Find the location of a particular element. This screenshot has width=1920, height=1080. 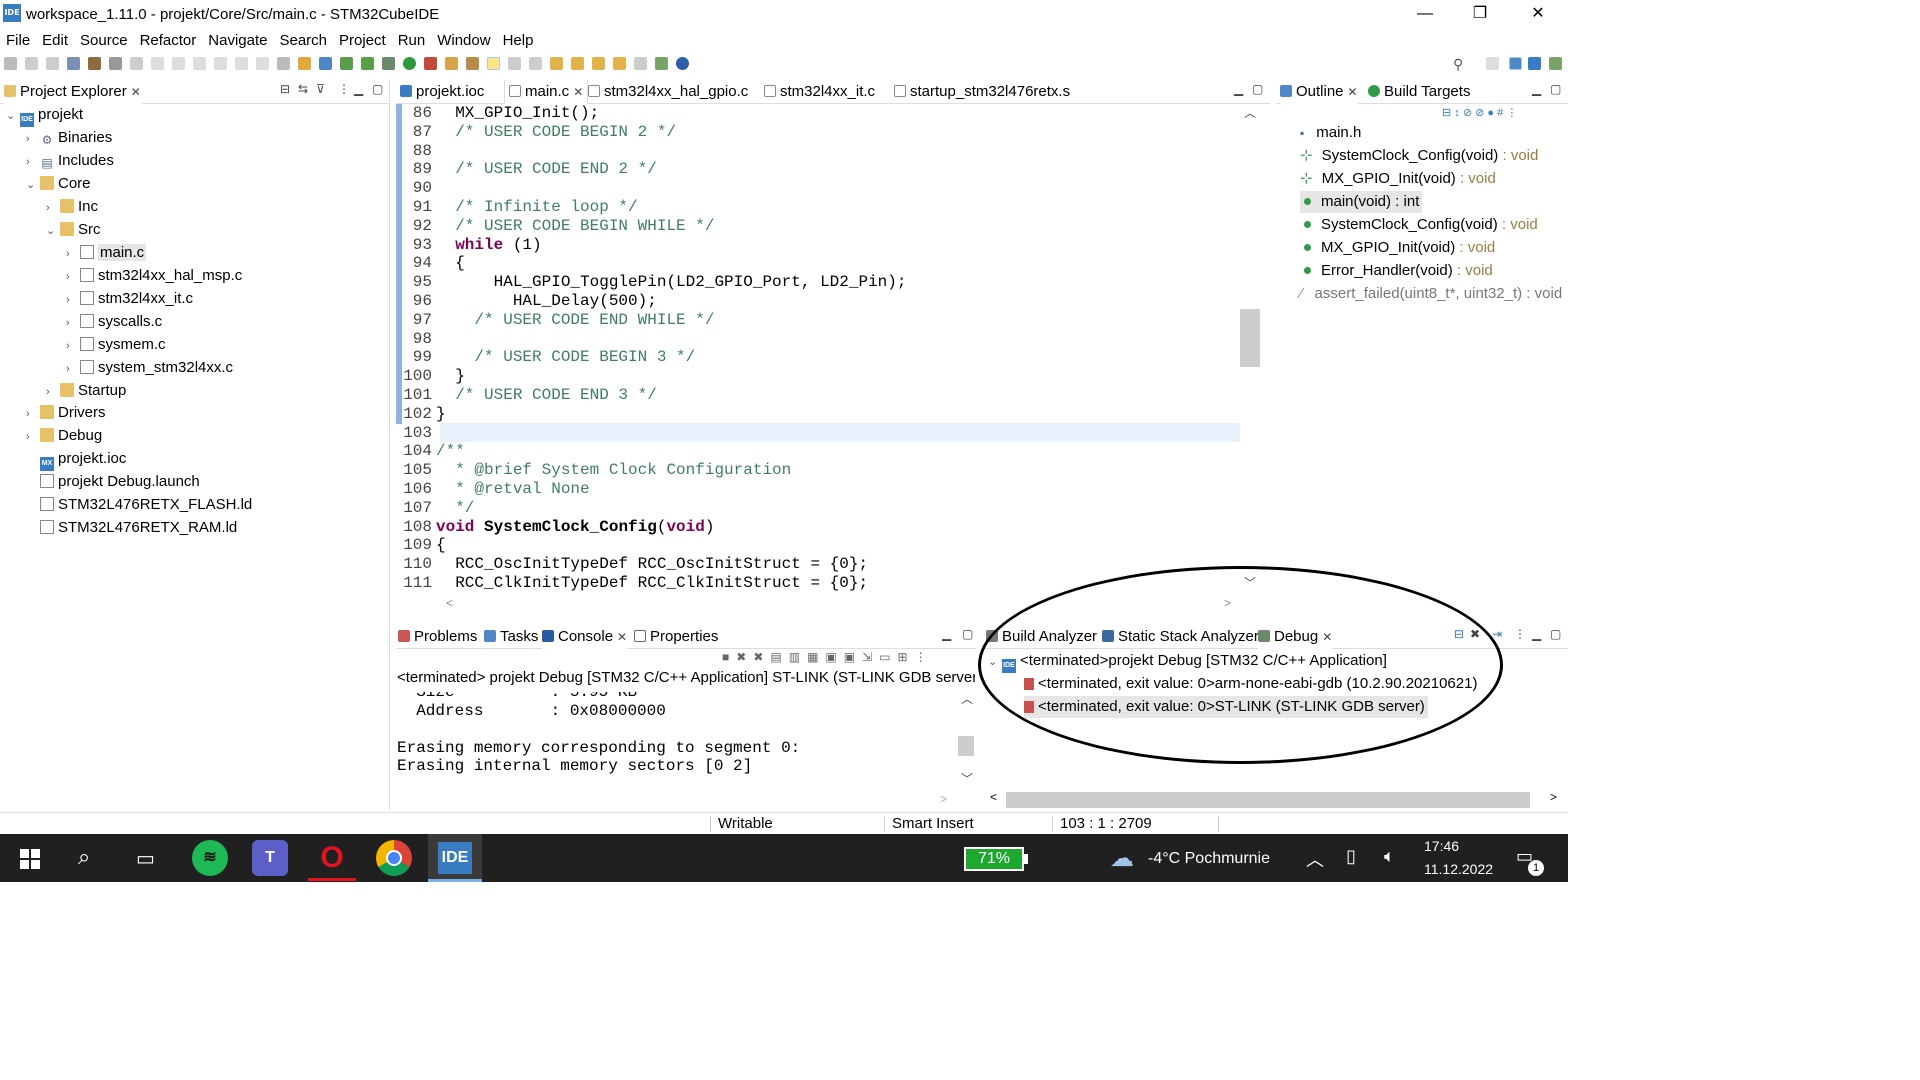

code-line: 105 * @brief System Clock Configuration is located at coordinates (819, 470).